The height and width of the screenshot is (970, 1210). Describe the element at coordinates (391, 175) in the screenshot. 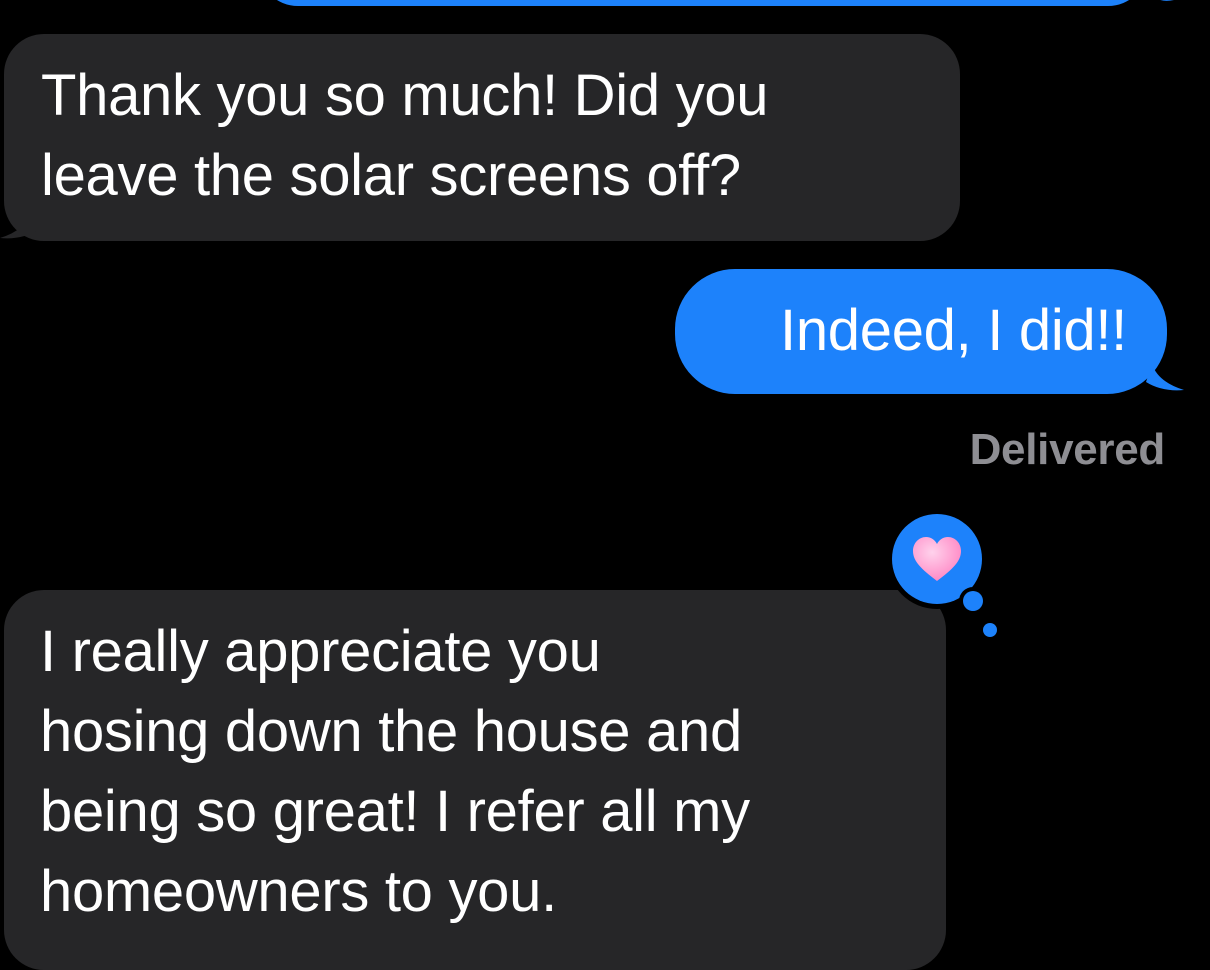

I see `message-text-line: leave the solar screens off?` at that location.